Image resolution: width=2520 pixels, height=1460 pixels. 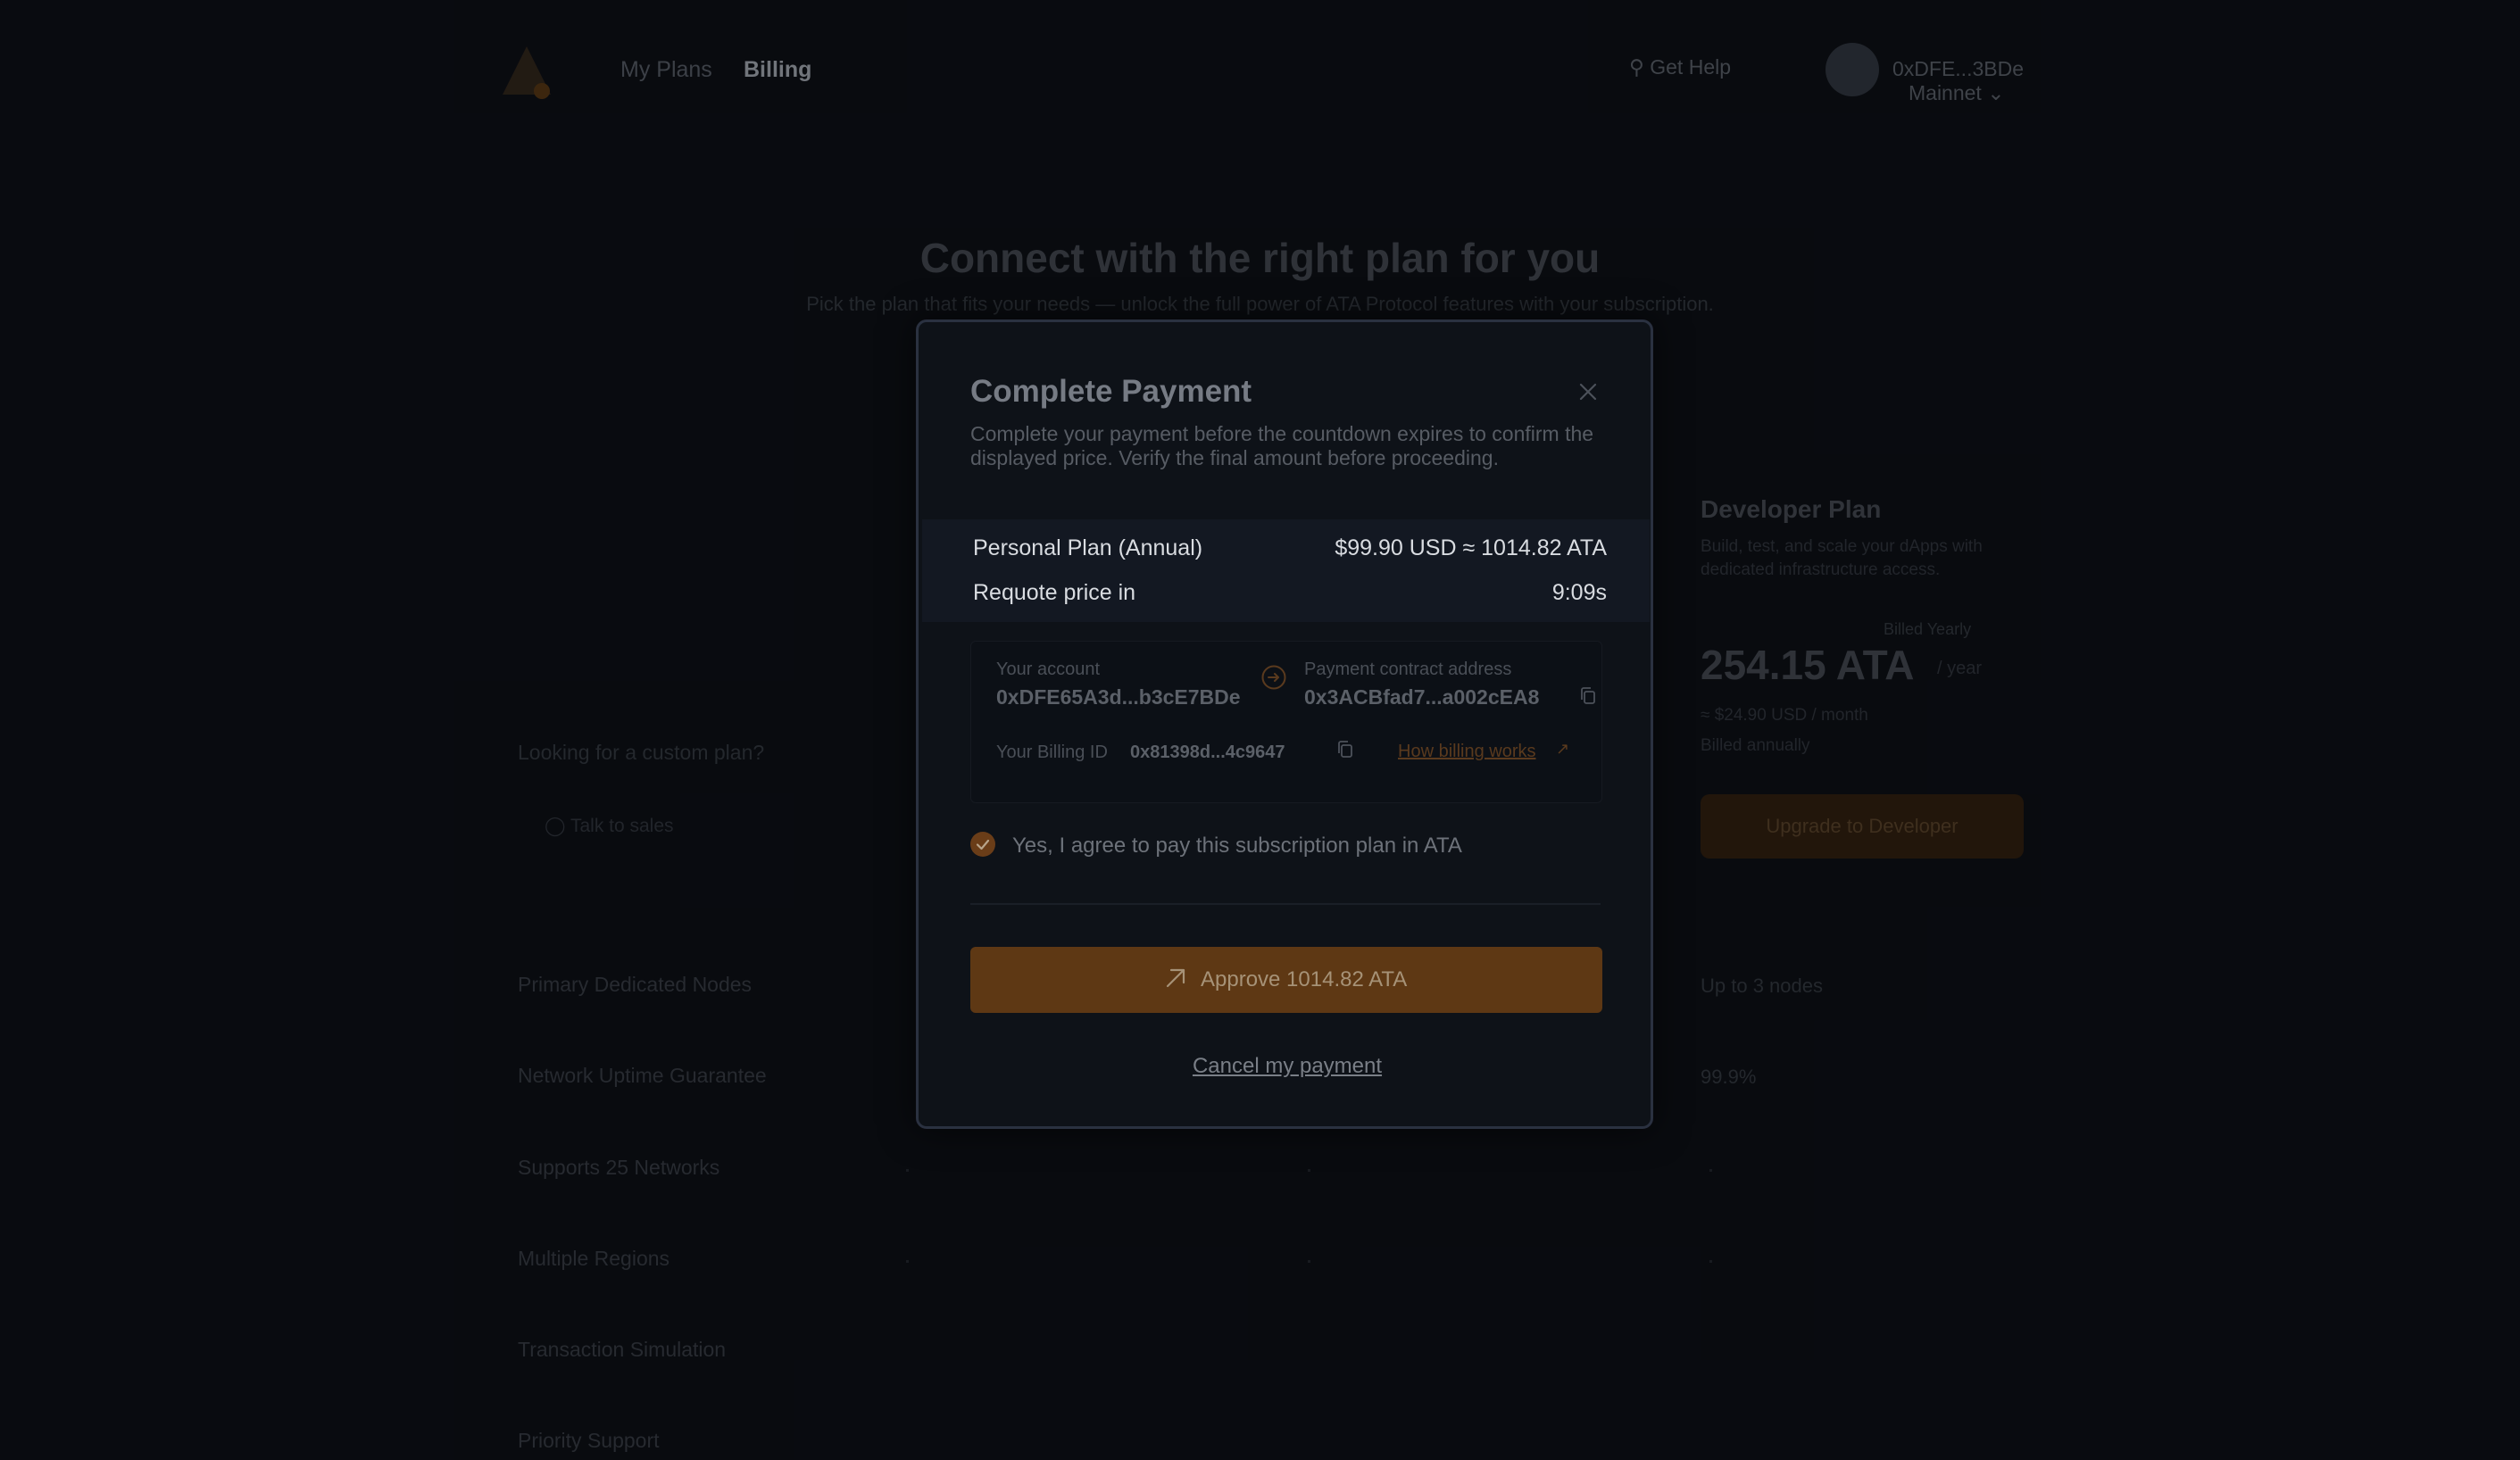 What do you see at coordinates (1088, 547) in the screenshot?
I see `plan-name: Personal Plan (Annual)` at bounding box center [1088, 547].